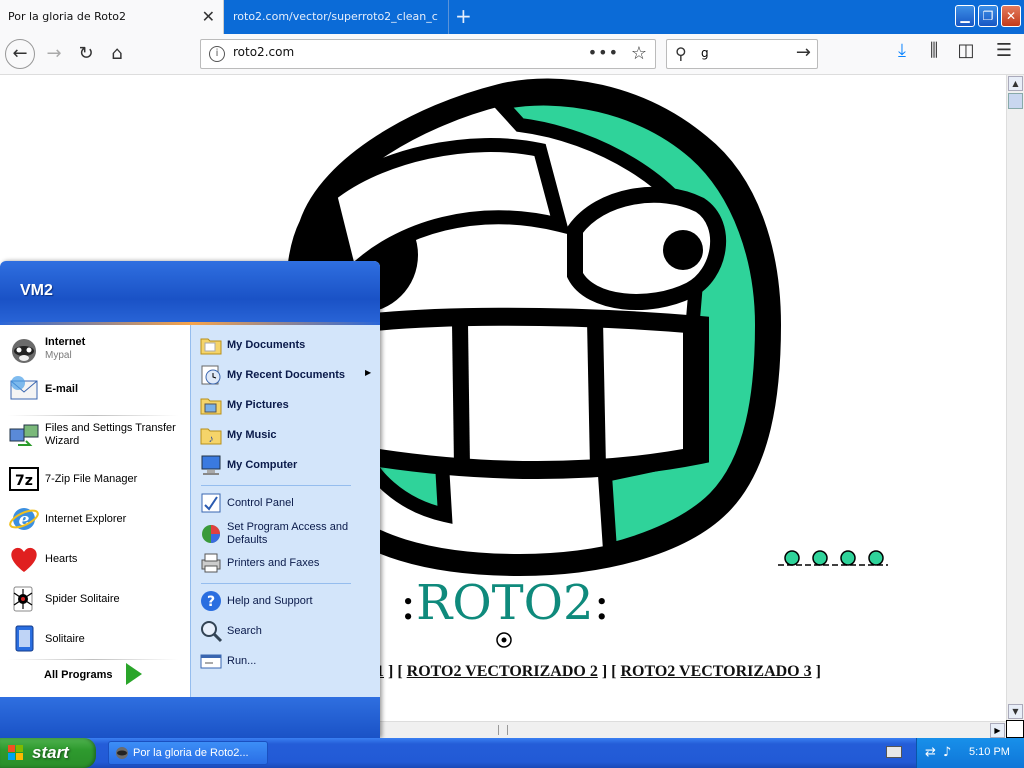  I want to click on start-item-my-documents: My Documents, so click(252, 345).